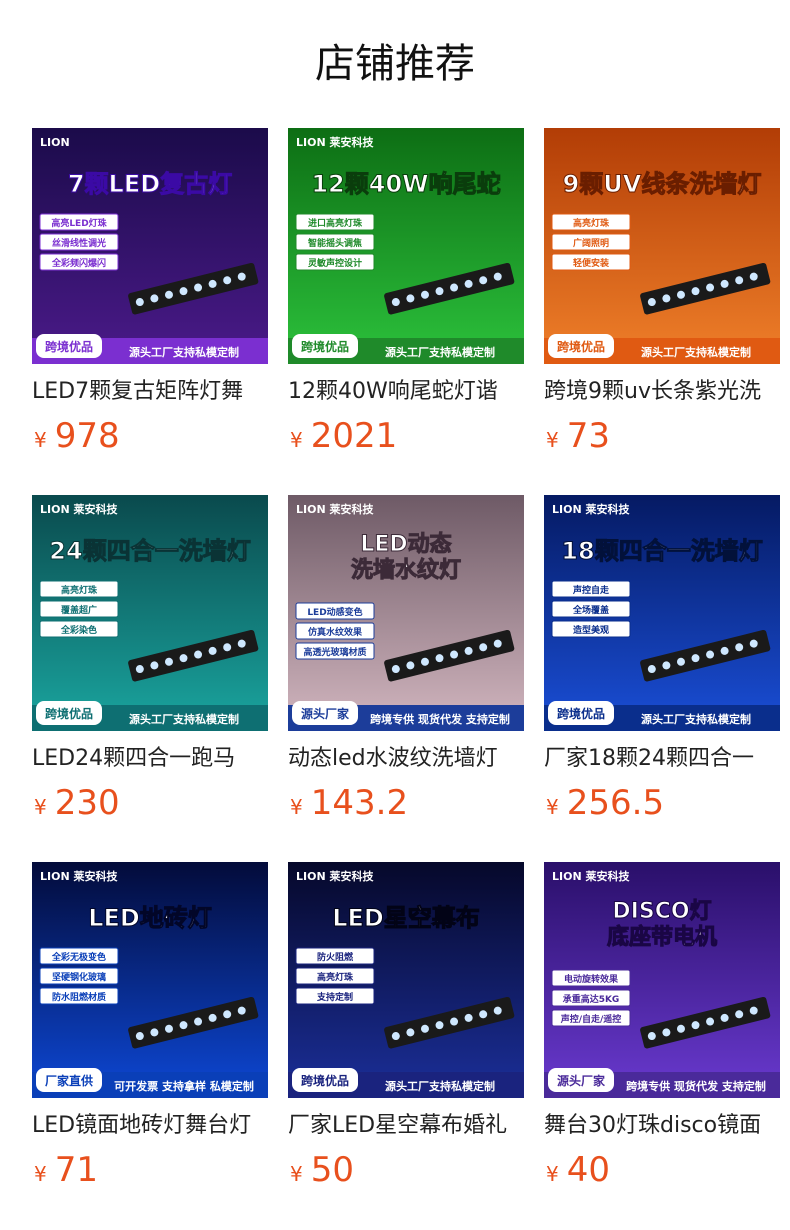 The width and height of the screenshot is (790, 1230). What do you see at coordinates (662, 392) in the screenshot?
I see `product-name: 跨境9颗uv长条紫光洗` at bounding box center [662, 392].